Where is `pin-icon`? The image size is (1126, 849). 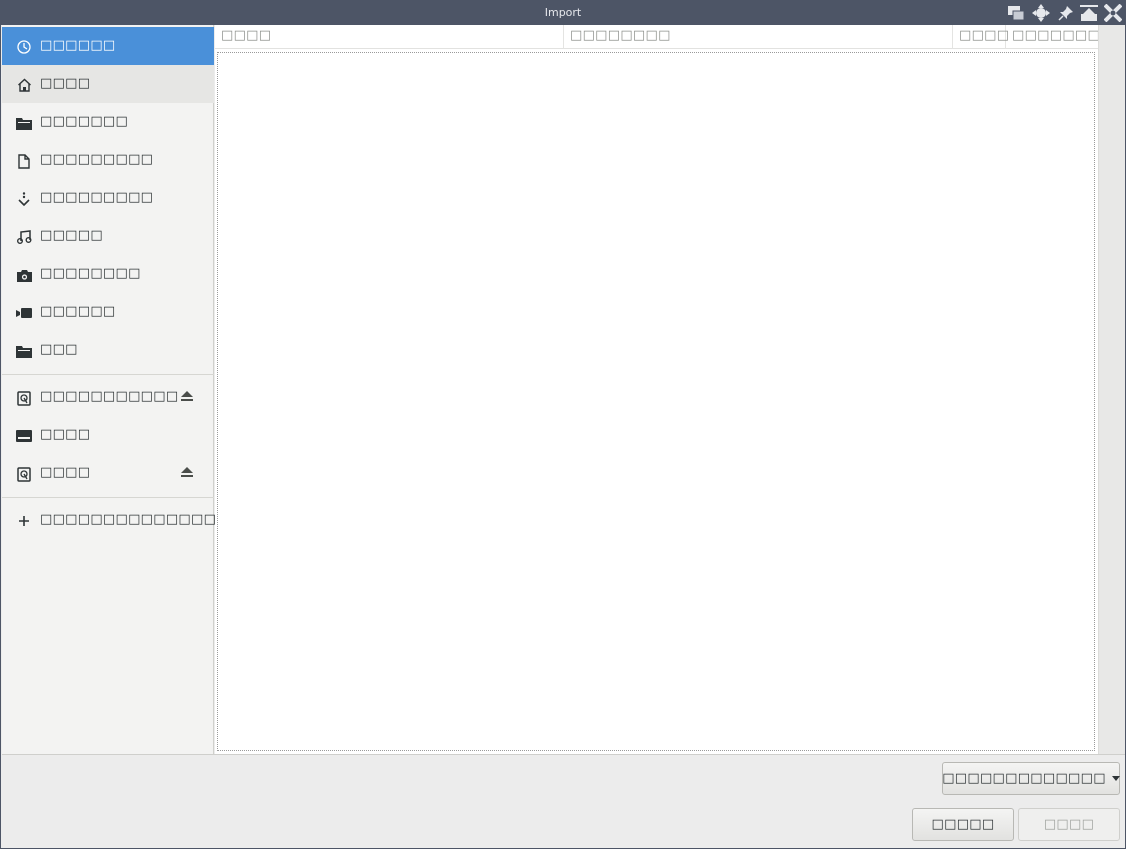 pin-icon is located at coordinates (1065, 13).